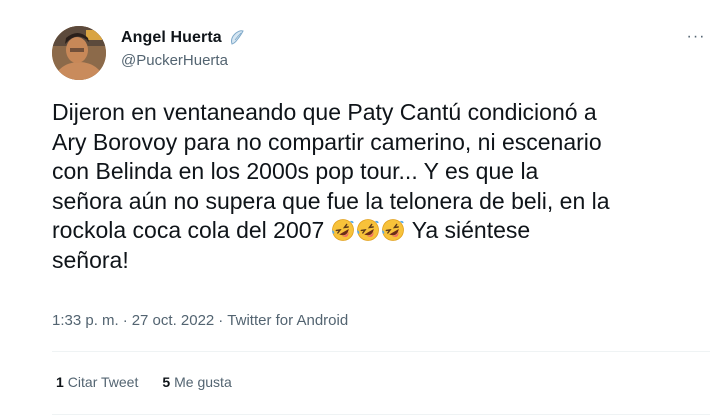 Image resolution: width=722 pixels, height=415 pixels. I want to click on avatar-photo, so click(79, 53).